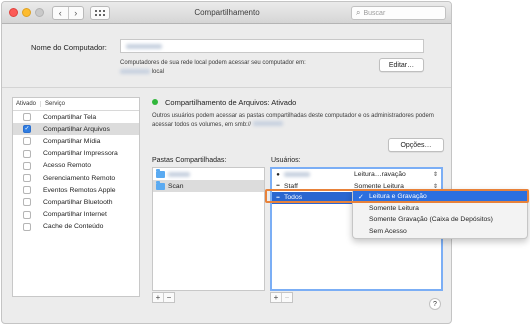 The width and height of the screenshot is (530, 325). Describe the element at coordinates (70, 117) in the screenshot. I see `service-label: Compartilhar Tela` at that location.